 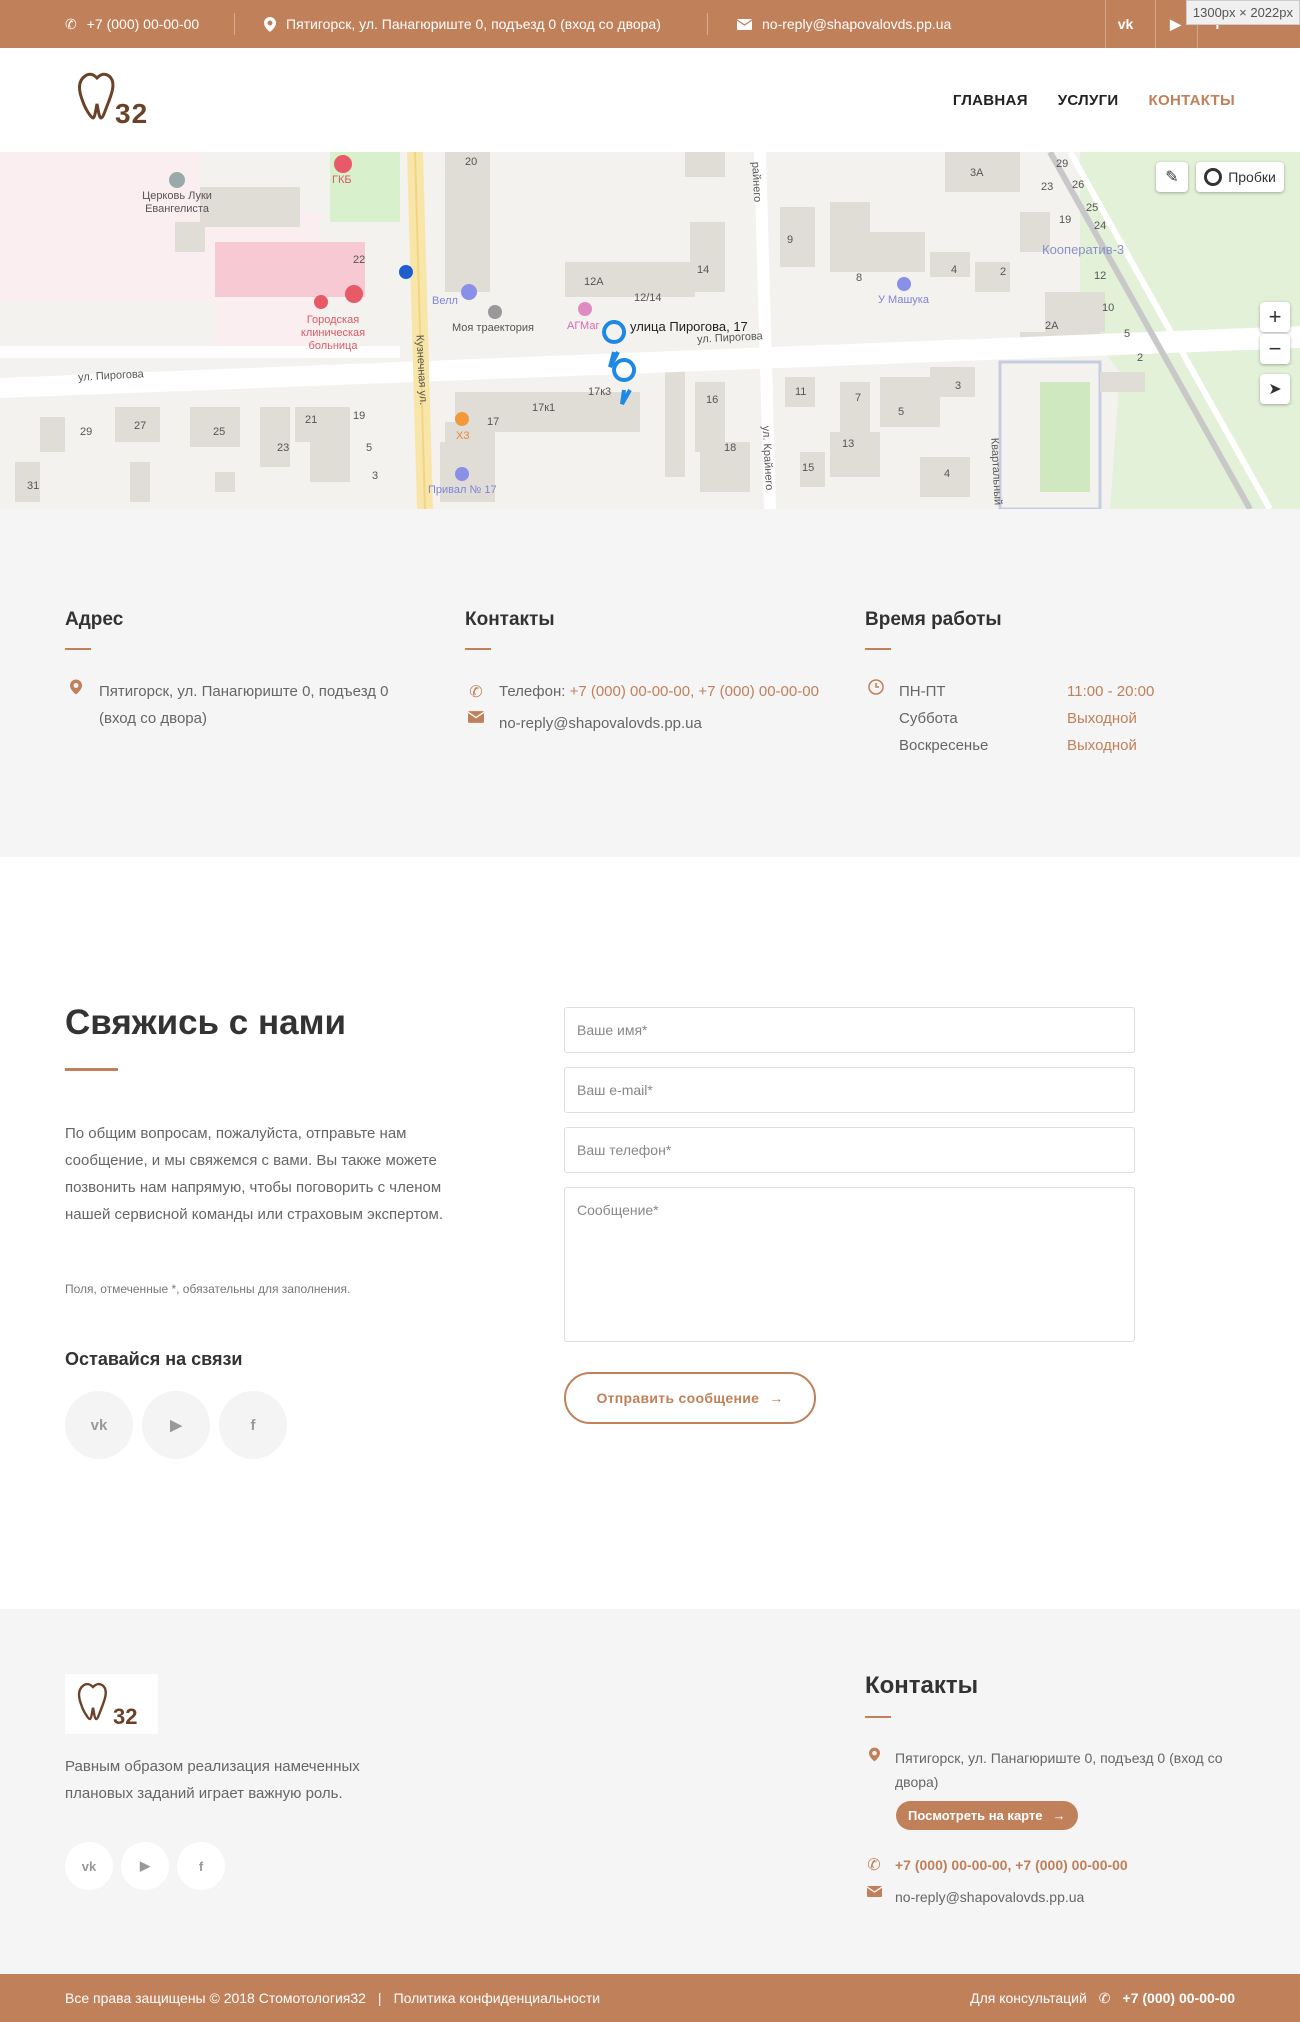 I want to click on site-logo: 32, so click(x=117, y=103).